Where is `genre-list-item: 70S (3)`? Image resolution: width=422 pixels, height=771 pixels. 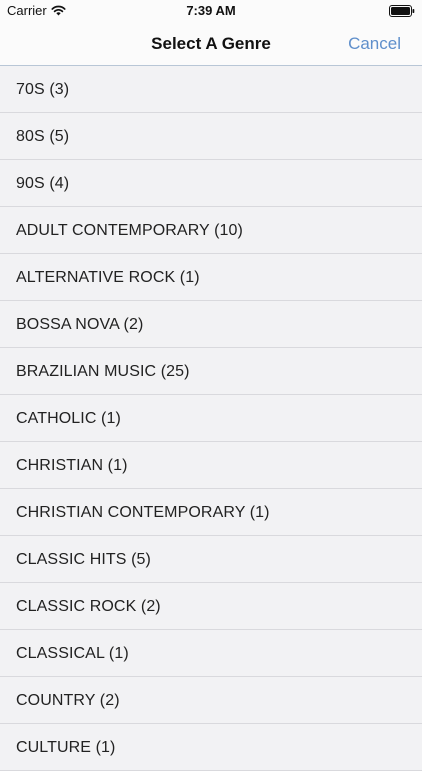 genre-list-item: 70S (3) is located at coordinates (211, 89).